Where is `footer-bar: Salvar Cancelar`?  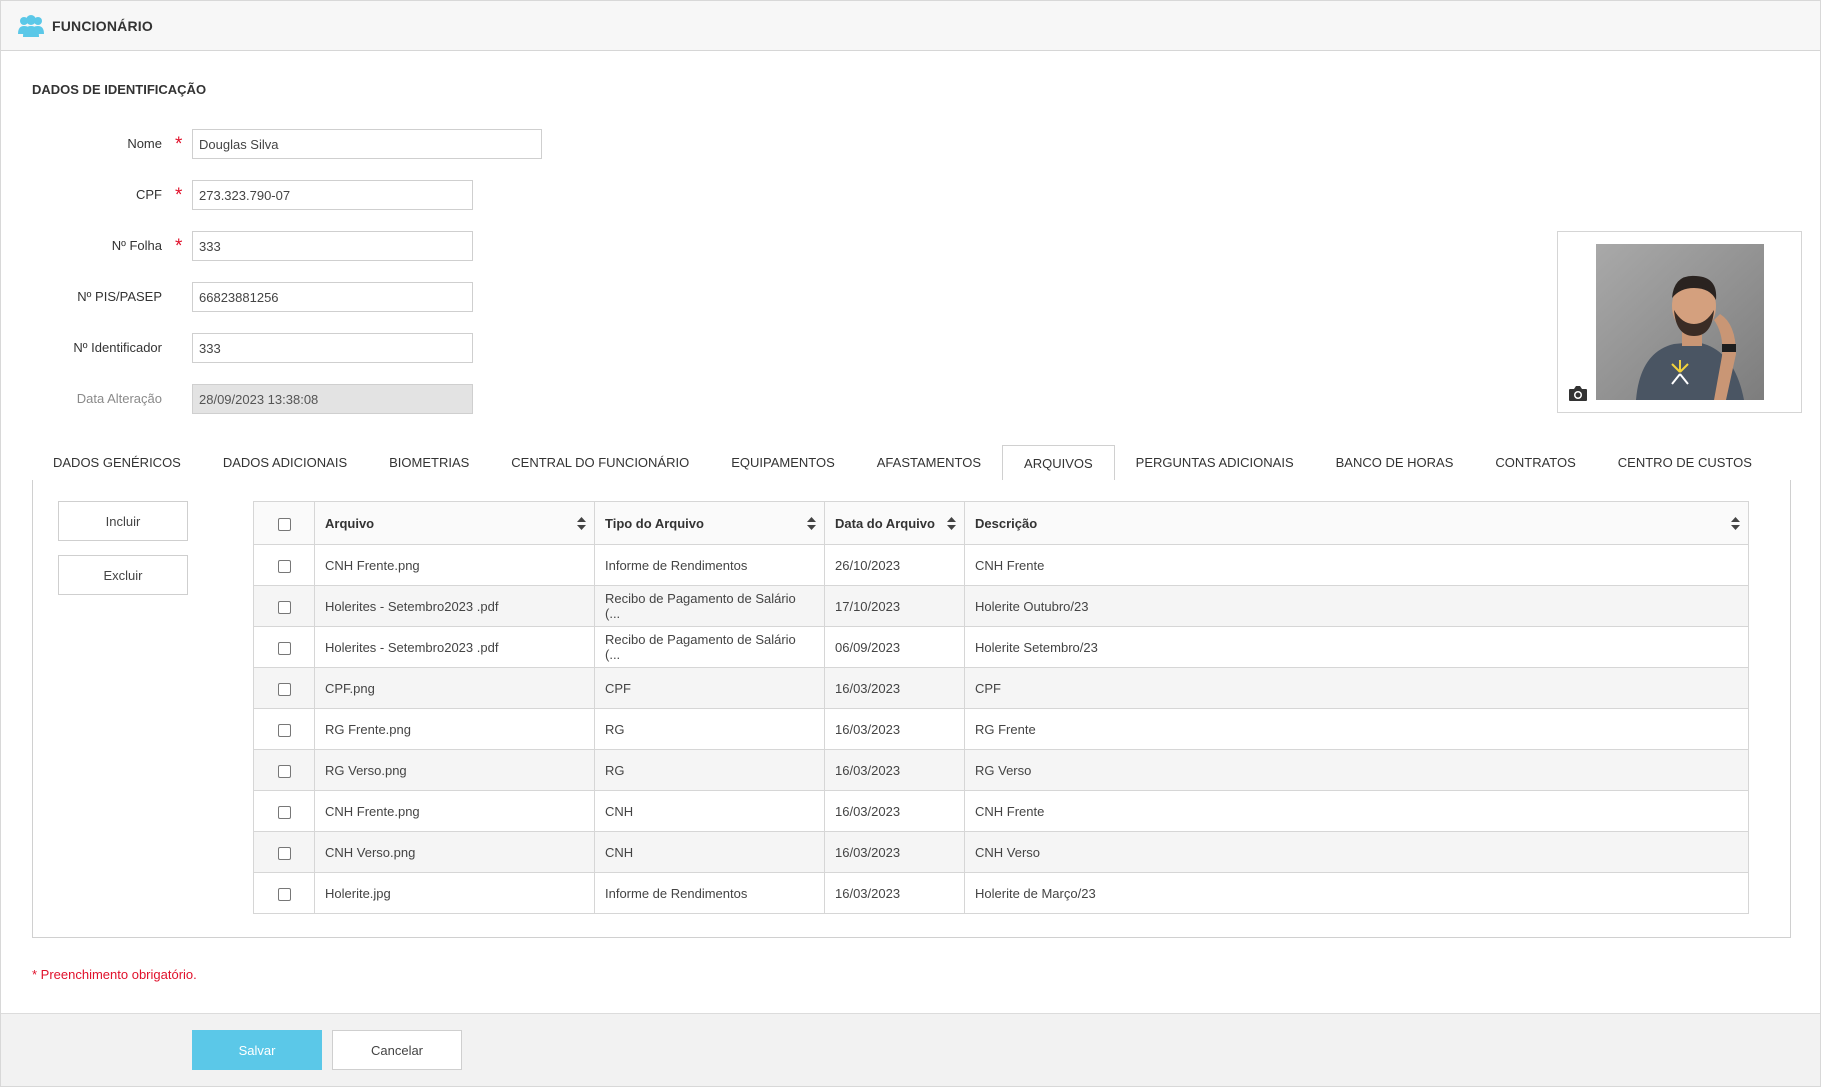 footer-bar: Salvar Cancelar is located at coordinates (910, 1049).